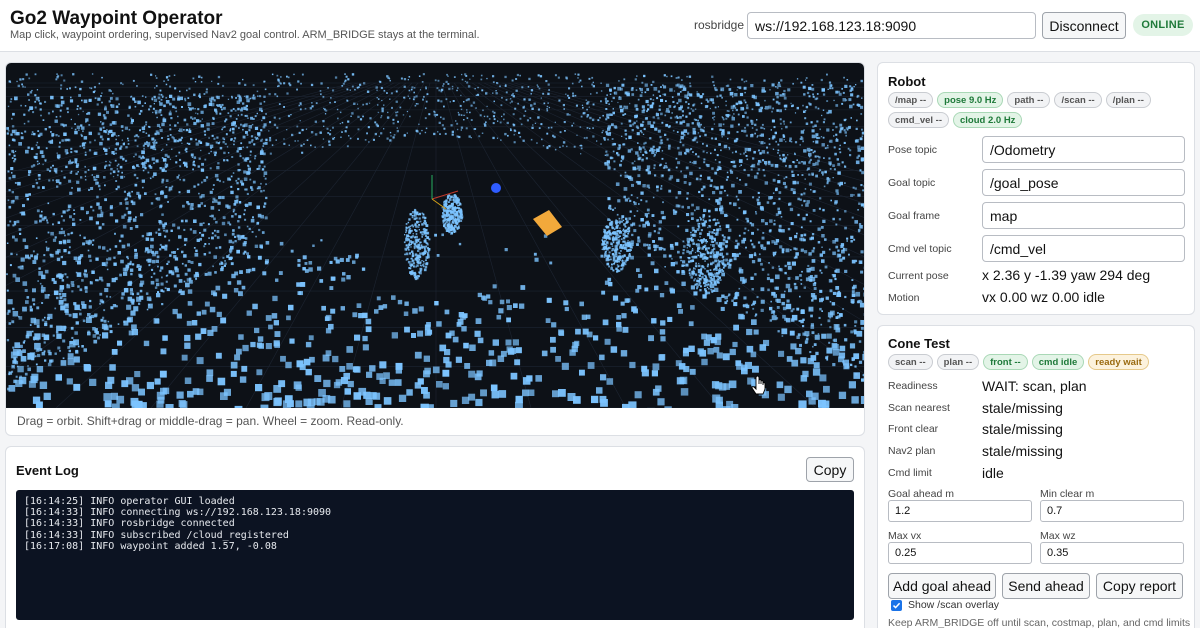  I want to click on cmd-vel-topic-input, so click(1083, 248).